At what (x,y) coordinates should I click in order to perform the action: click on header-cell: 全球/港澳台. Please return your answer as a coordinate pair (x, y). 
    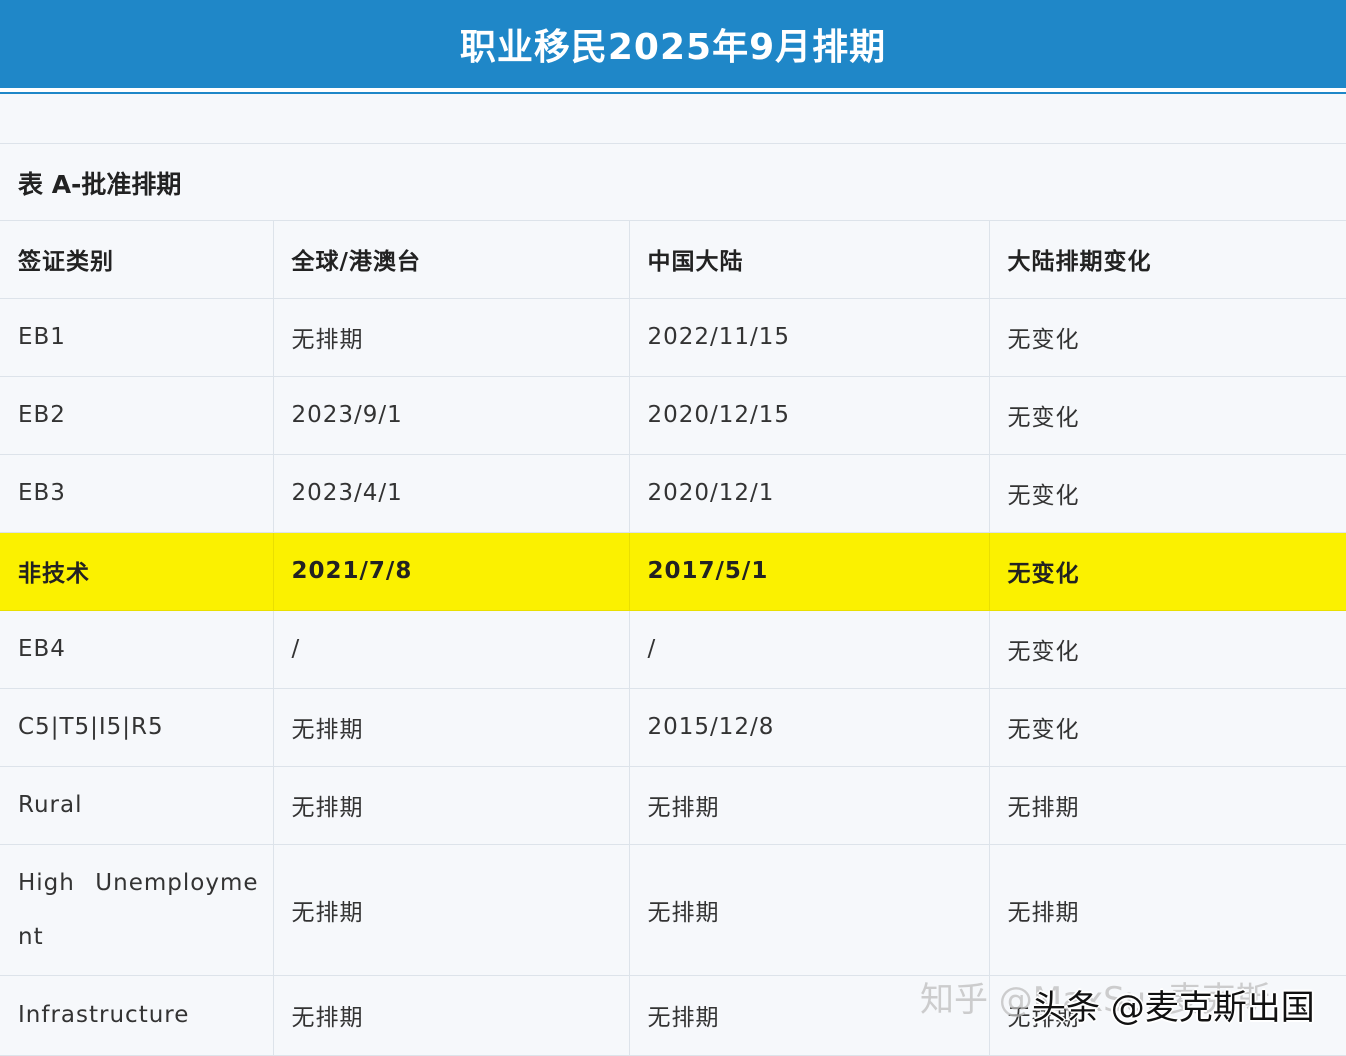
    Looking at the image, I should click on (451, 260).